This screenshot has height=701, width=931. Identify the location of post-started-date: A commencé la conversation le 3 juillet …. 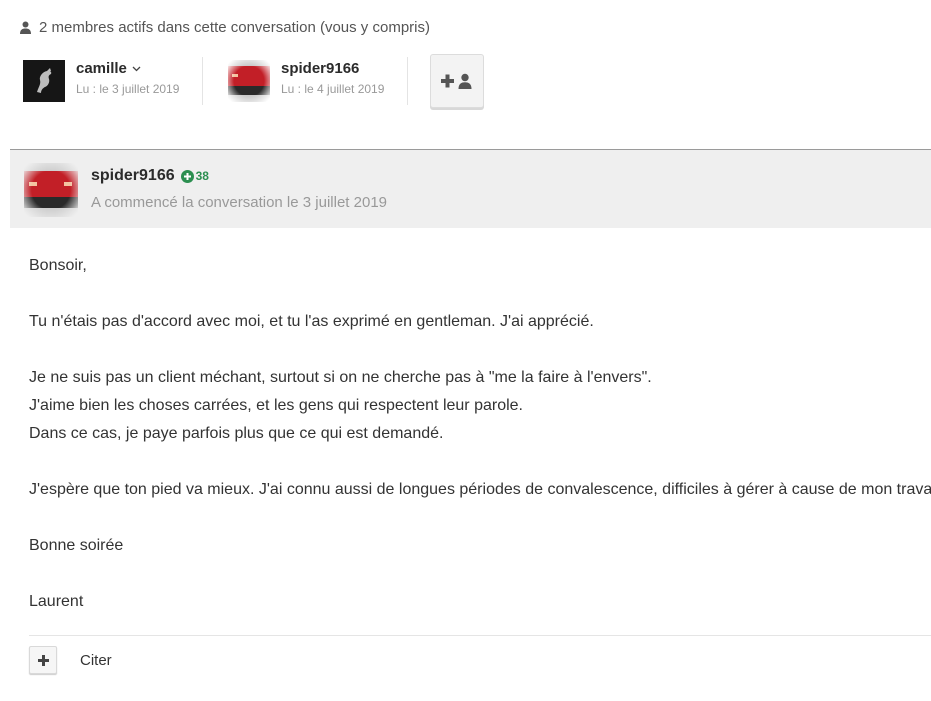
(239, 202).